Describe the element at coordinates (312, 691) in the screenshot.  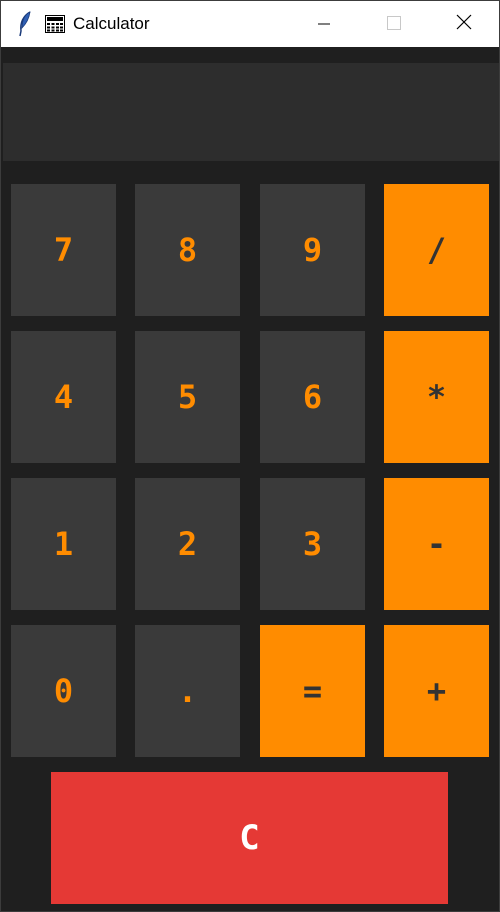
I see `key-equals: =` at that location.